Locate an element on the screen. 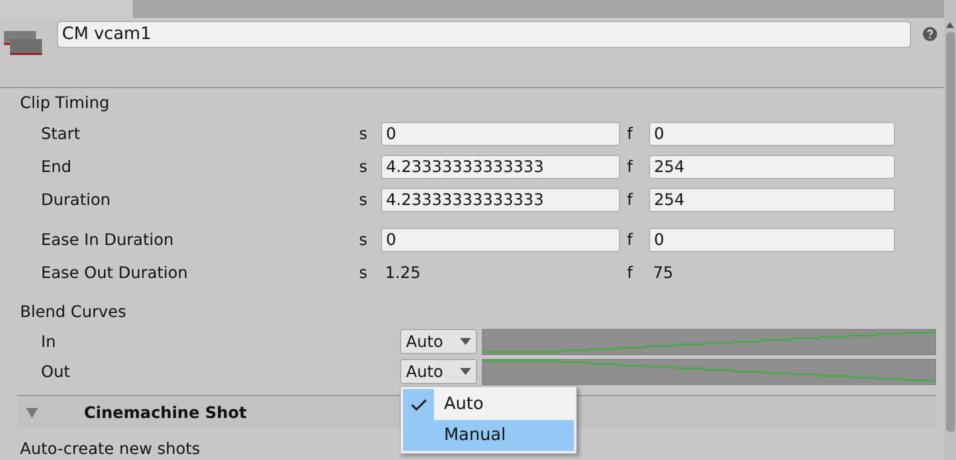  menu-item-label: Auto is located at coordinates (464, 404).